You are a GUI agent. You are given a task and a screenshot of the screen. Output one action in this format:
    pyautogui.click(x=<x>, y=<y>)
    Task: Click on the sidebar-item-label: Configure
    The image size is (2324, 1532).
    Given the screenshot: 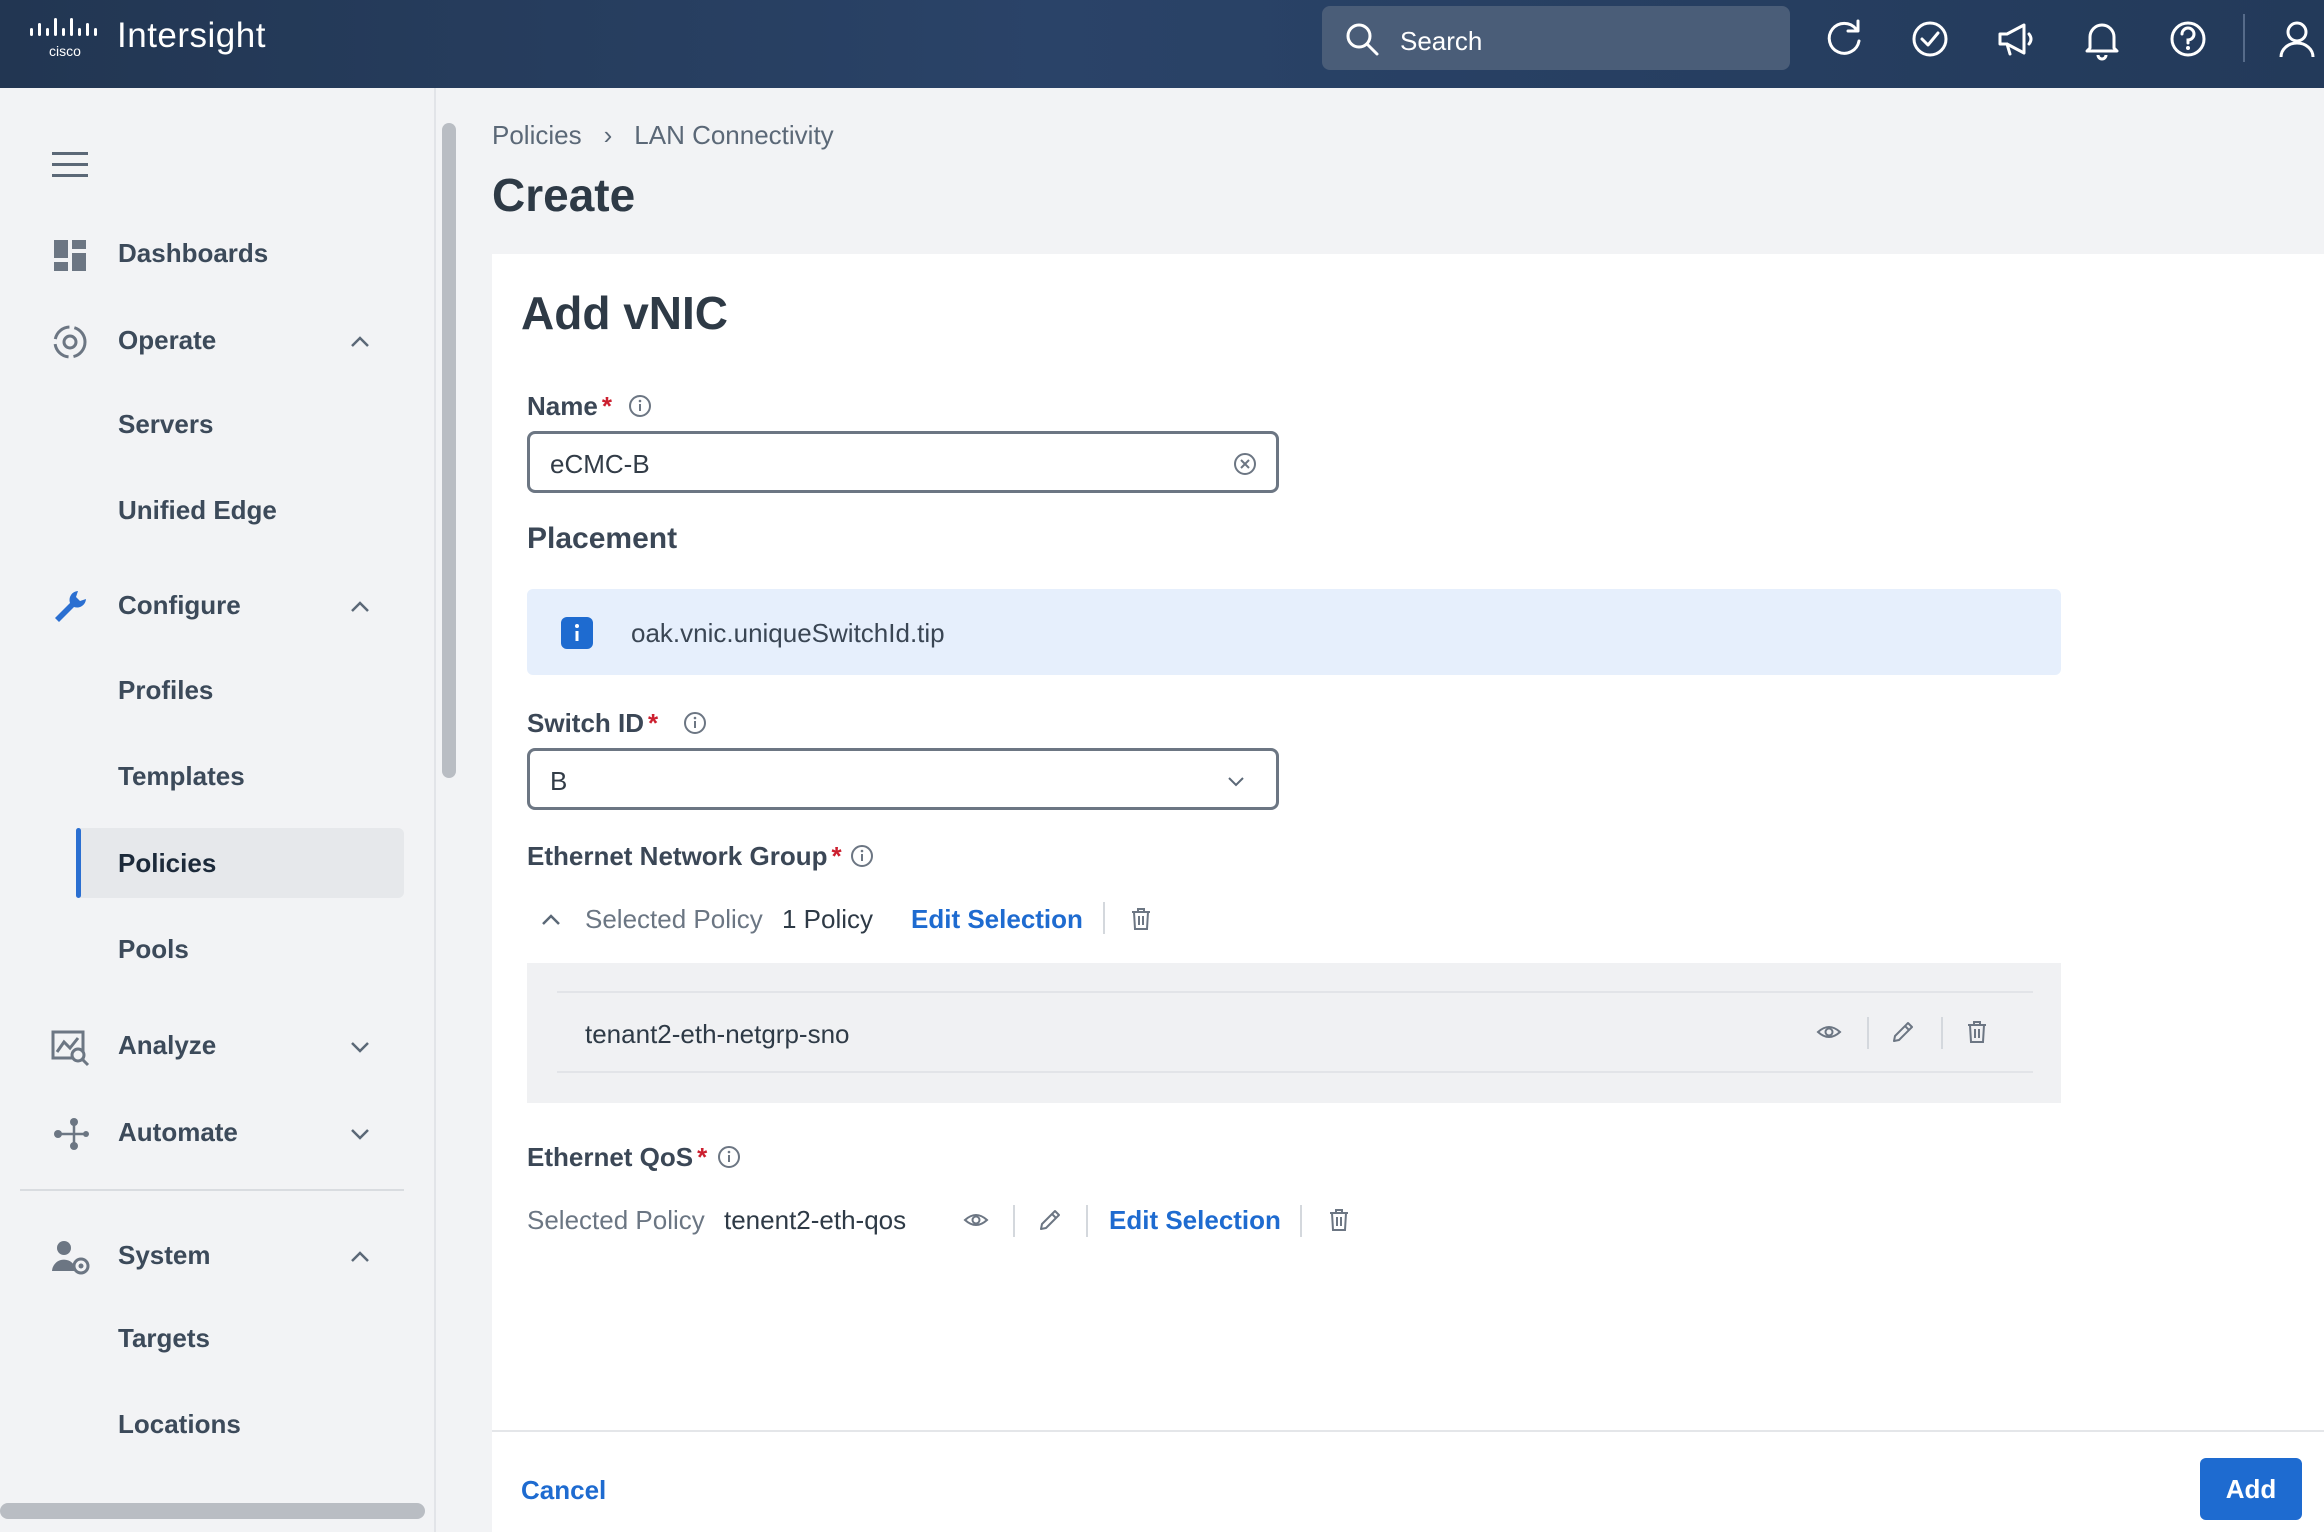 What is the action you would take?
    pyautogui.click(x=179, y=605)
    